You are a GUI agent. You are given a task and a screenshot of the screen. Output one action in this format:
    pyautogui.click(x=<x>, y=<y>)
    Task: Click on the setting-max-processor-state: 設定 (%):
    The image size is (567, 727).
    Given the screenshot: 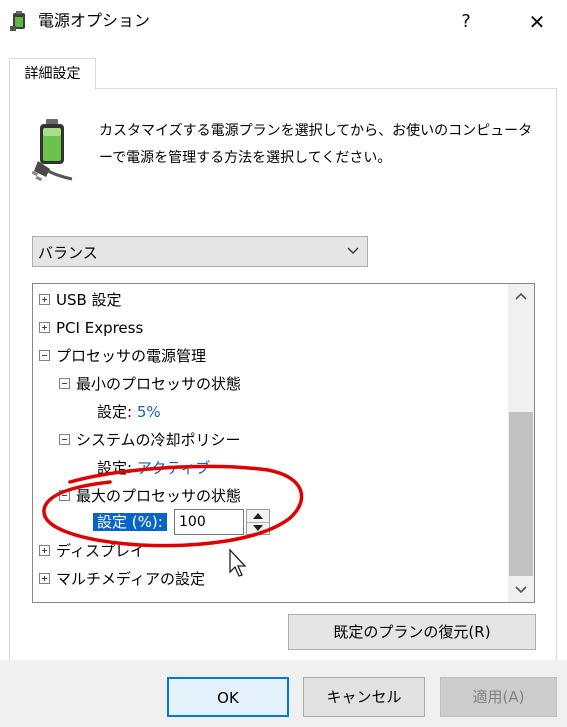 What is the action you would take?
    pyautogui.click(x=130, y=522)
    